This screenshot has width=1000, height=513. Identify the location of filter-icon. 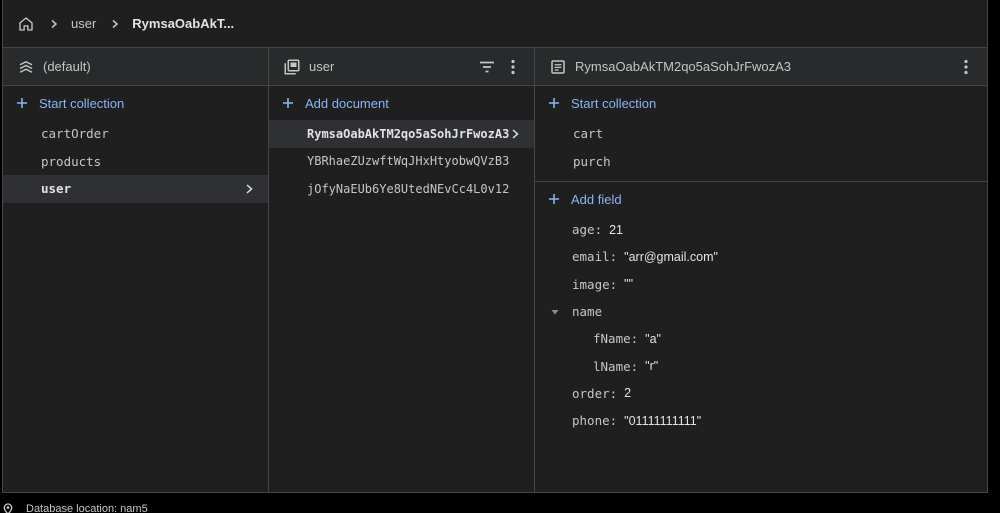
(487, 66).